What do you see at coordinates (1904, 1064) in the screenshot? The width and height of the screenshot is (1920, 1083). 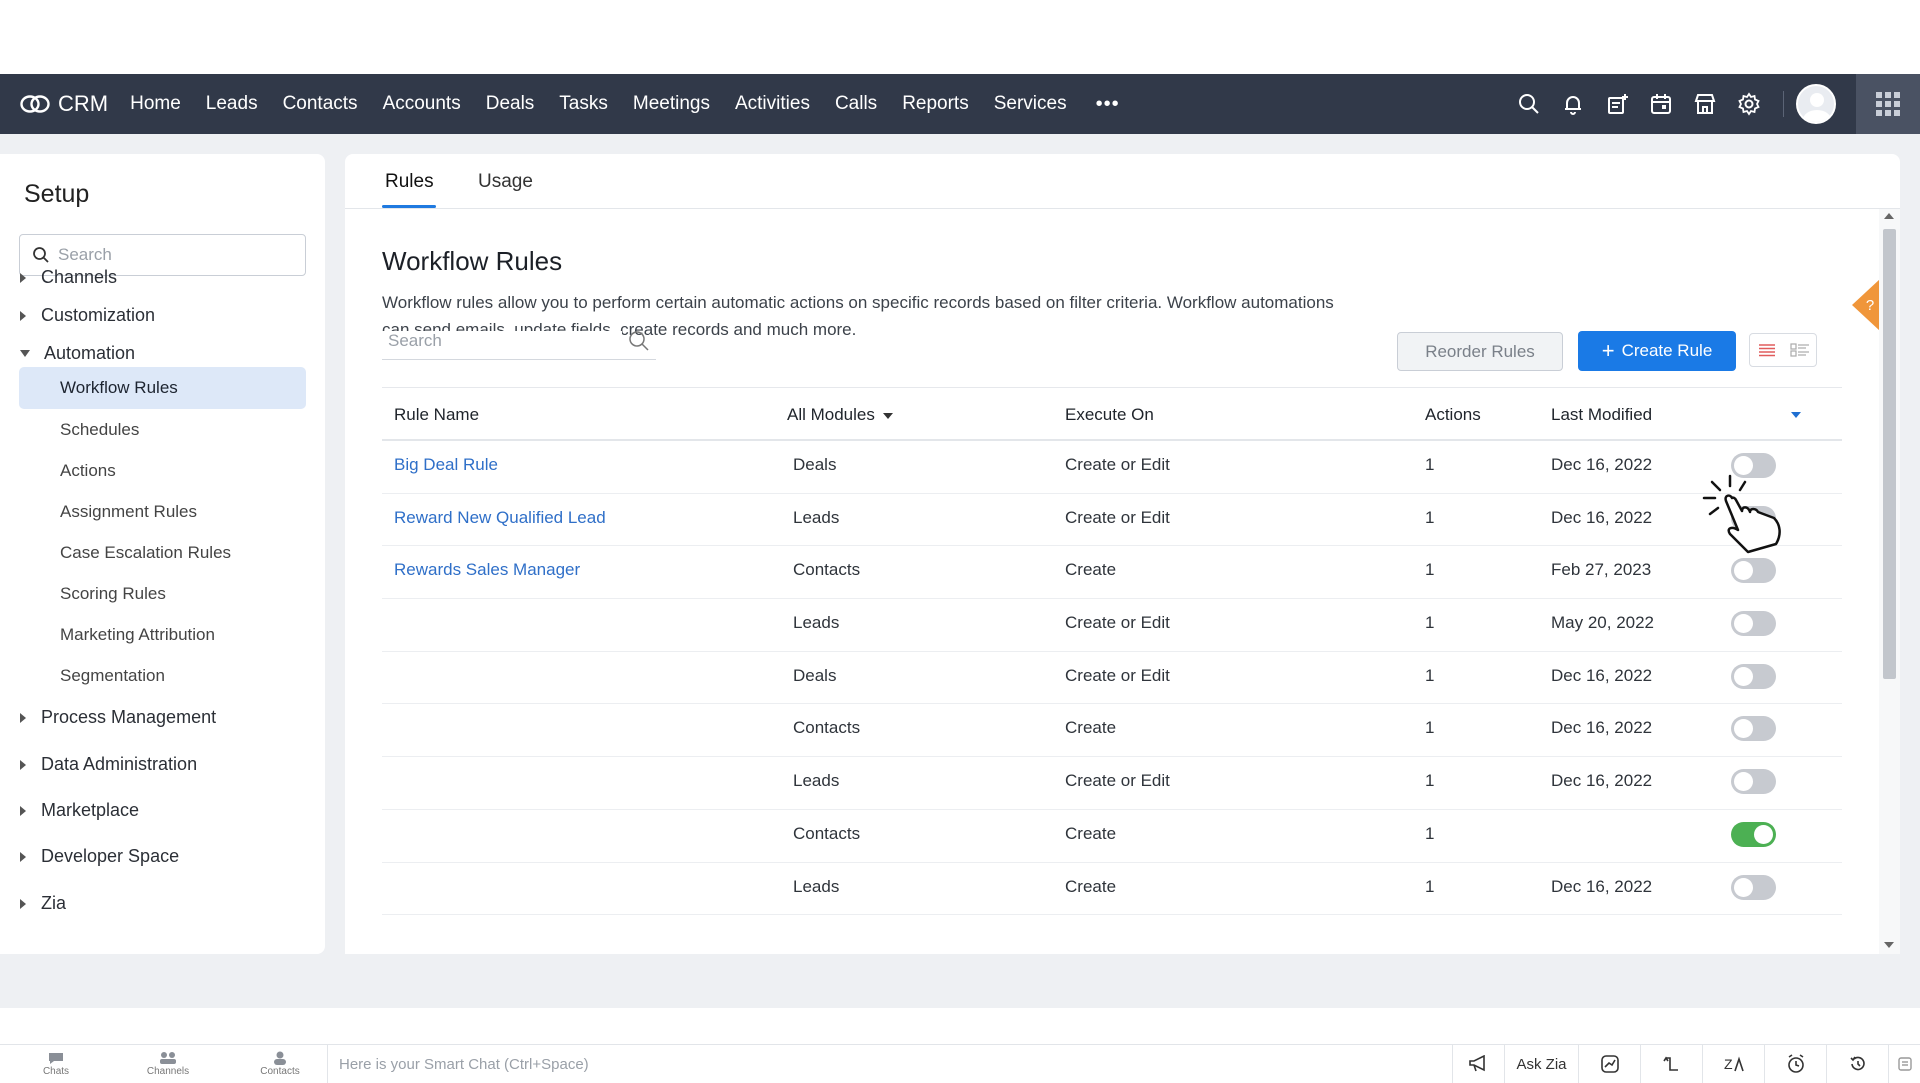 I see `notes-icon` at bounding box center [1904, 1064].